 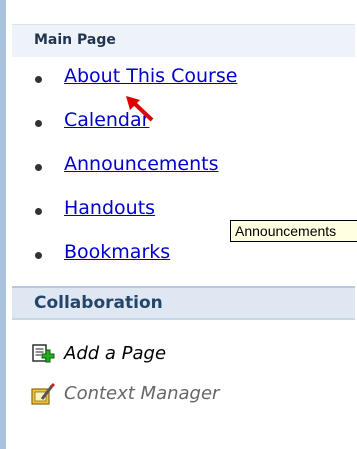 I want to click on context-manager-label: Context Manager, so click(x=142, y=393).